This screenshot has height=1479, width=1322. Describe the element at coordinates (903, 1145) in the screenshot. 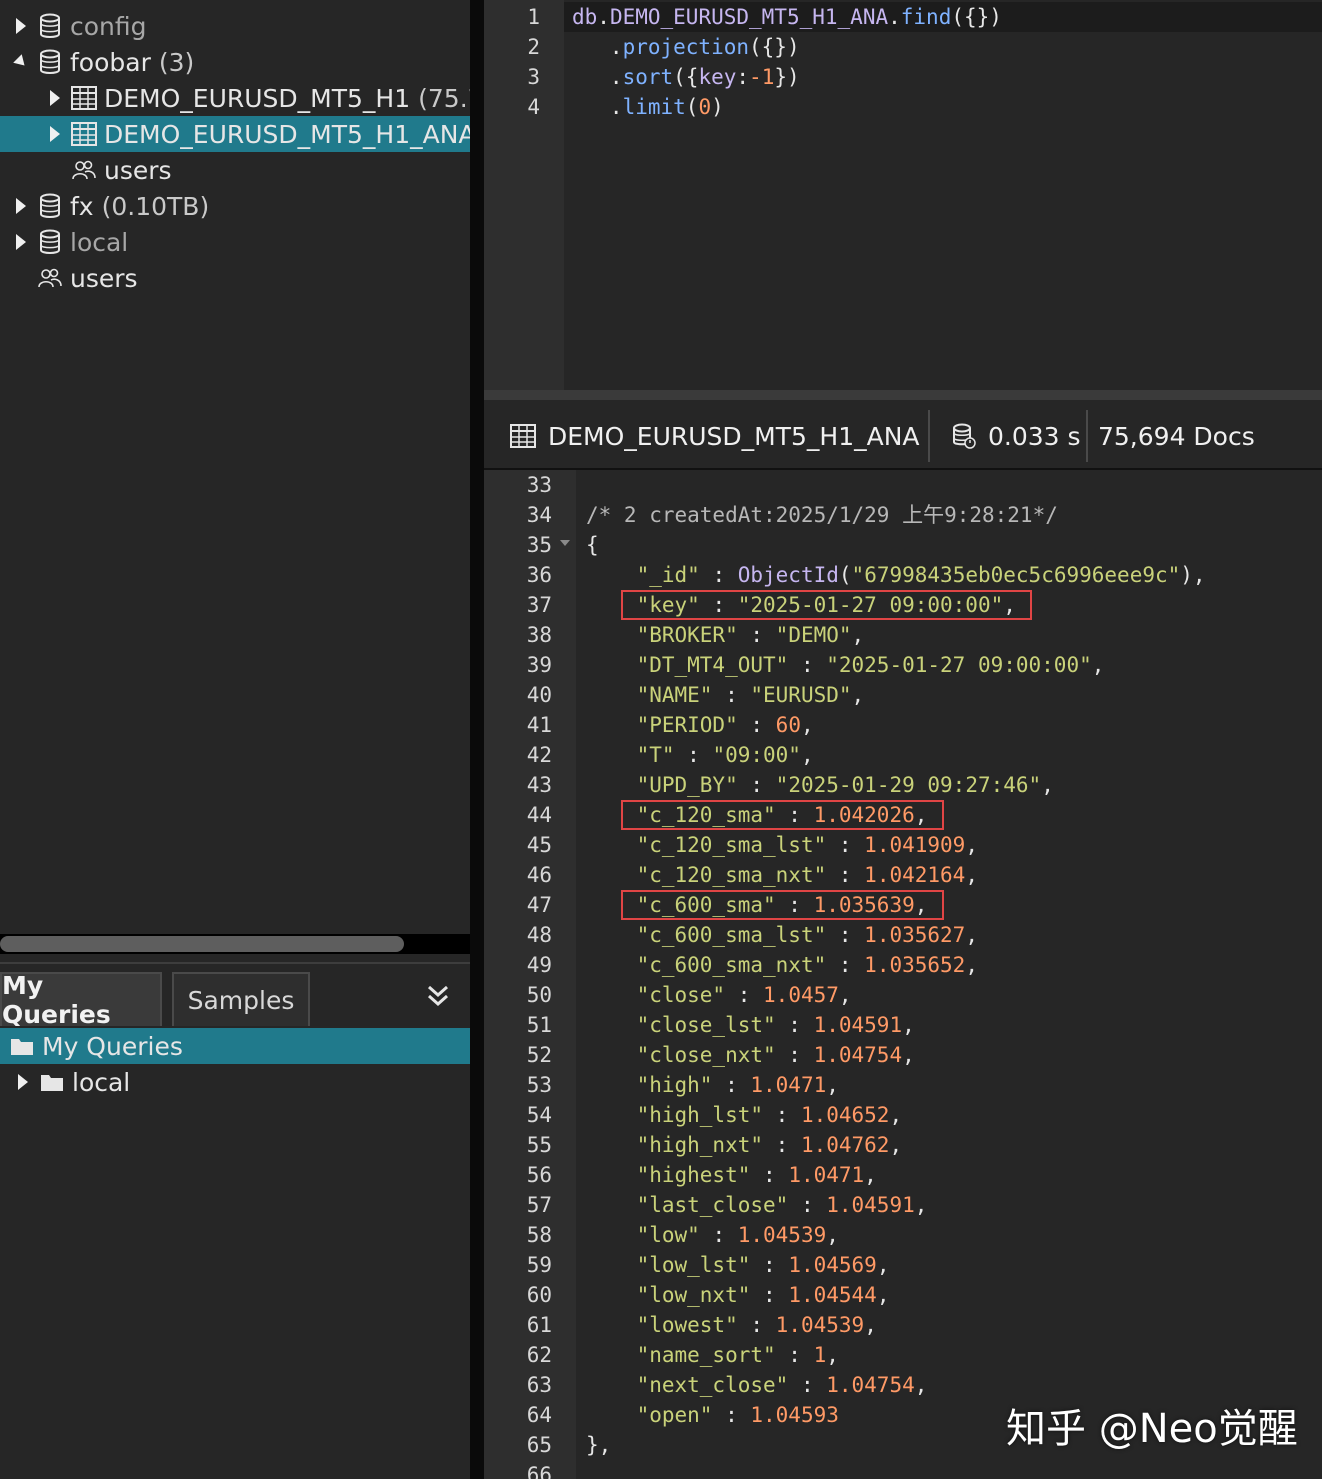

I see `result-line: 55 "high_nxt" : 1.04762,` at that location.